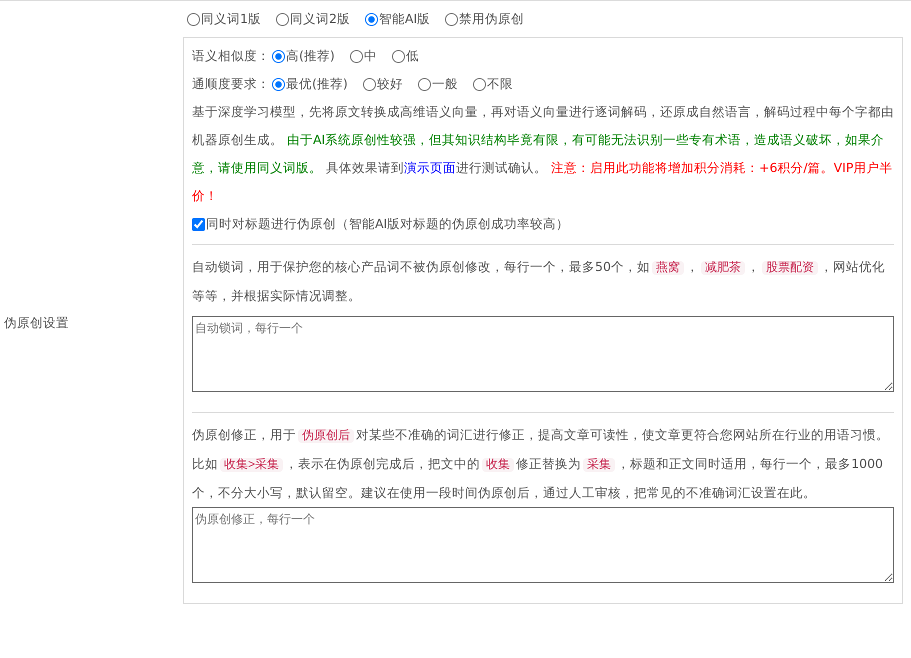 This screenshot has height=658, width=911. Describe the element at coordinates (543, 544) in the screenshot. I see `corrections-field: 伪原创修正，每行一个` at that location.